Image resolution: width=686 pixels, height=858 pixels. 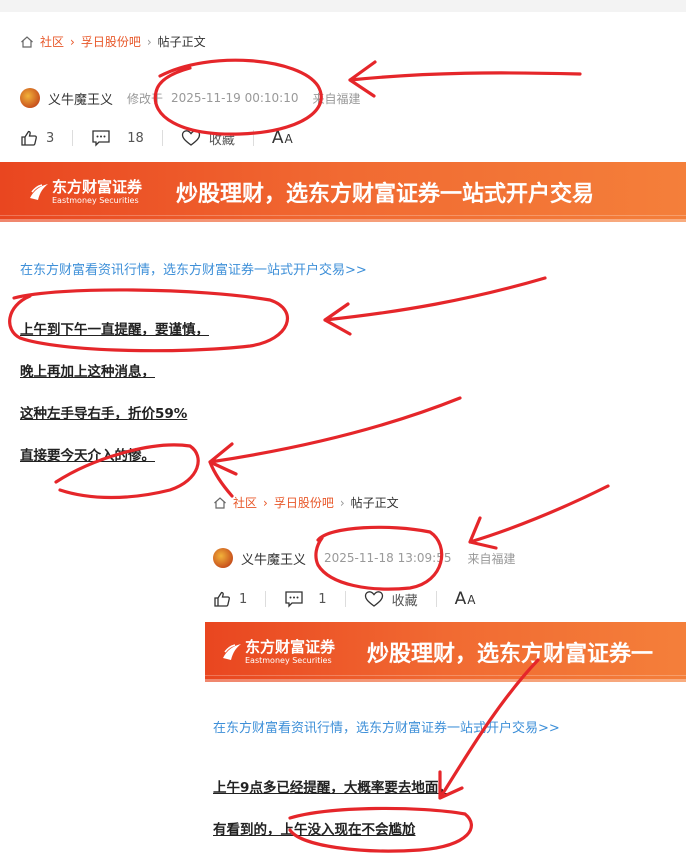 I want to click on post-paragraph: 有看到的，上午没入现在不会尴尬, so click(x=314, y=830).